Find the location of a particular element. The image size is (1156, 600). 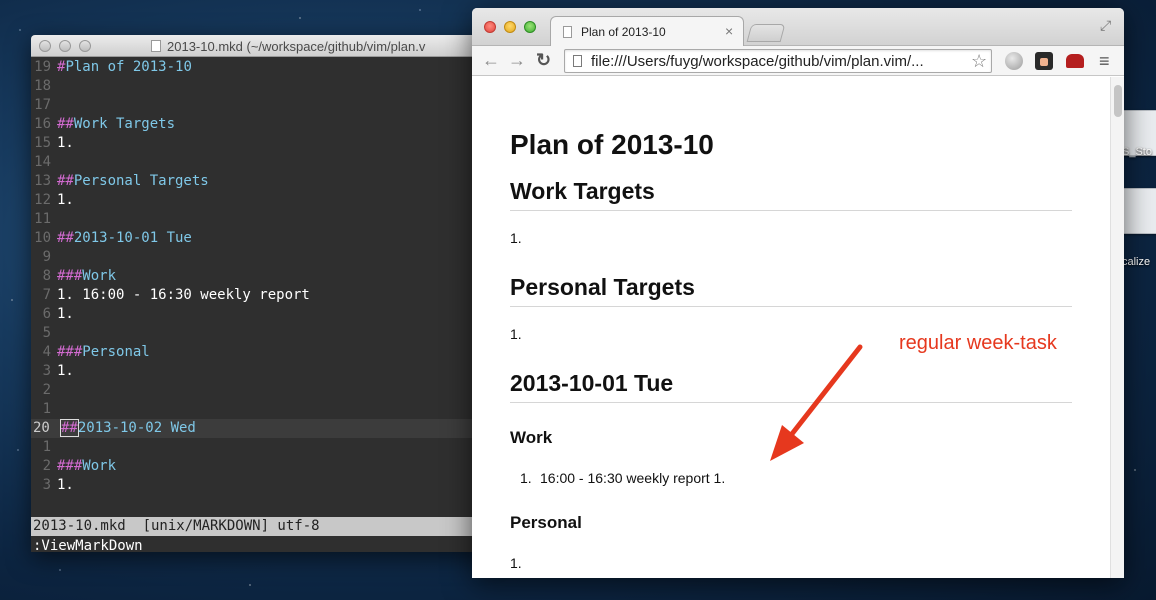

list-item: 1. is located at coordinates (516, 563).